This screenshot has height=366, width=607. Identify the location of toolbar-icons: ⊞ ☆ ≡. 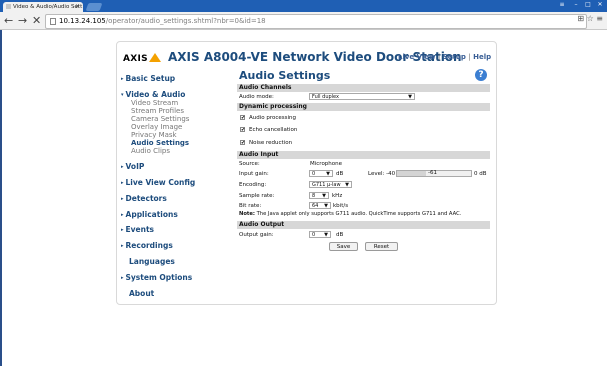
(590, 18).